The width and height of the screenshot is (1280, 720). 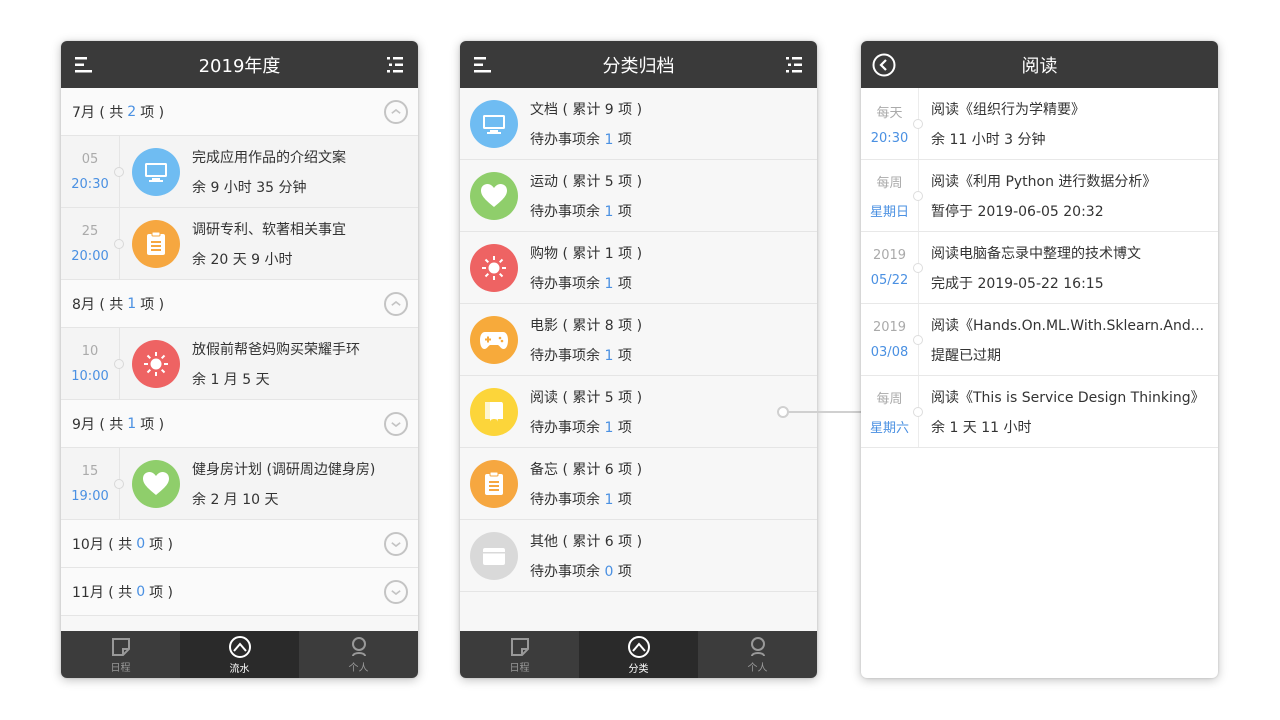 What do you see at coordinates (239, 592) in the screenshot?
I see `month-header: 11月 ( 共 0 项 )` at bounding box center [239, 592].